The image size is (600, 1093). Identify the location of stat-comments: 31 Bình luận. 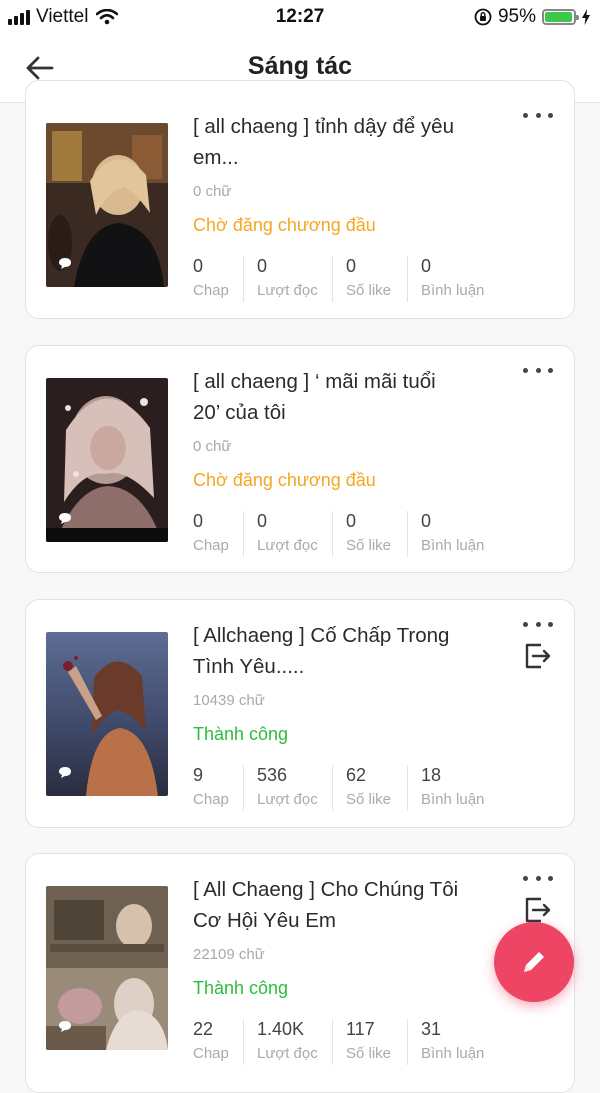
(459, 1042).